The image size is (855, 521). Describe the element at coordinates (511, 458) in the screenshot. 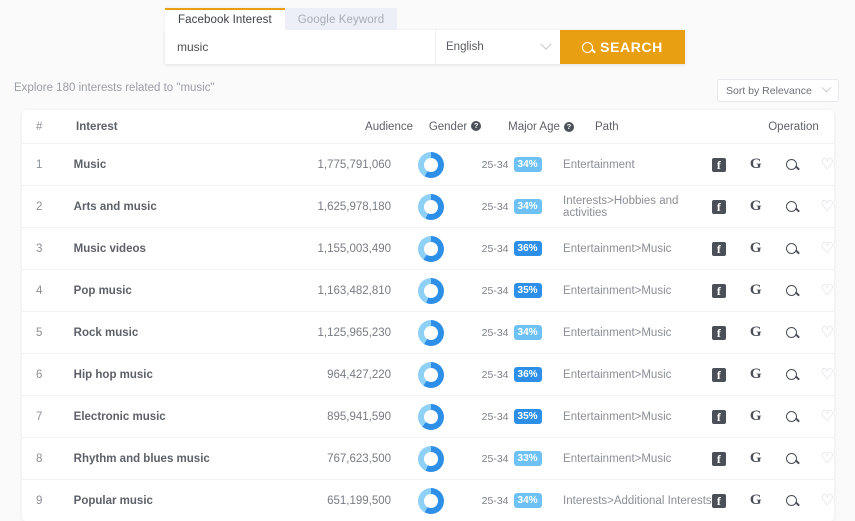

I see `row-major-age-cell: 25-34 33%` at that location.